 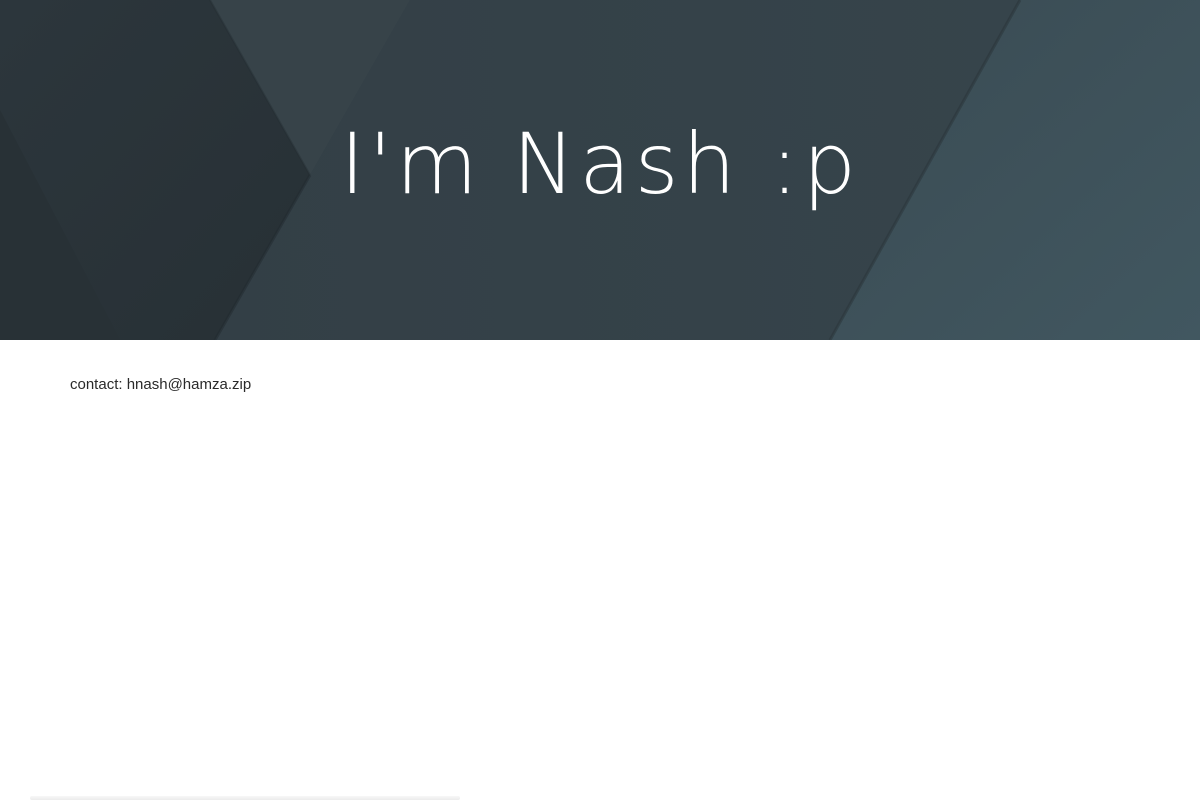 I want to click on contact-text: contact: hnash@hamza.zip, so click(x=161, y=384).